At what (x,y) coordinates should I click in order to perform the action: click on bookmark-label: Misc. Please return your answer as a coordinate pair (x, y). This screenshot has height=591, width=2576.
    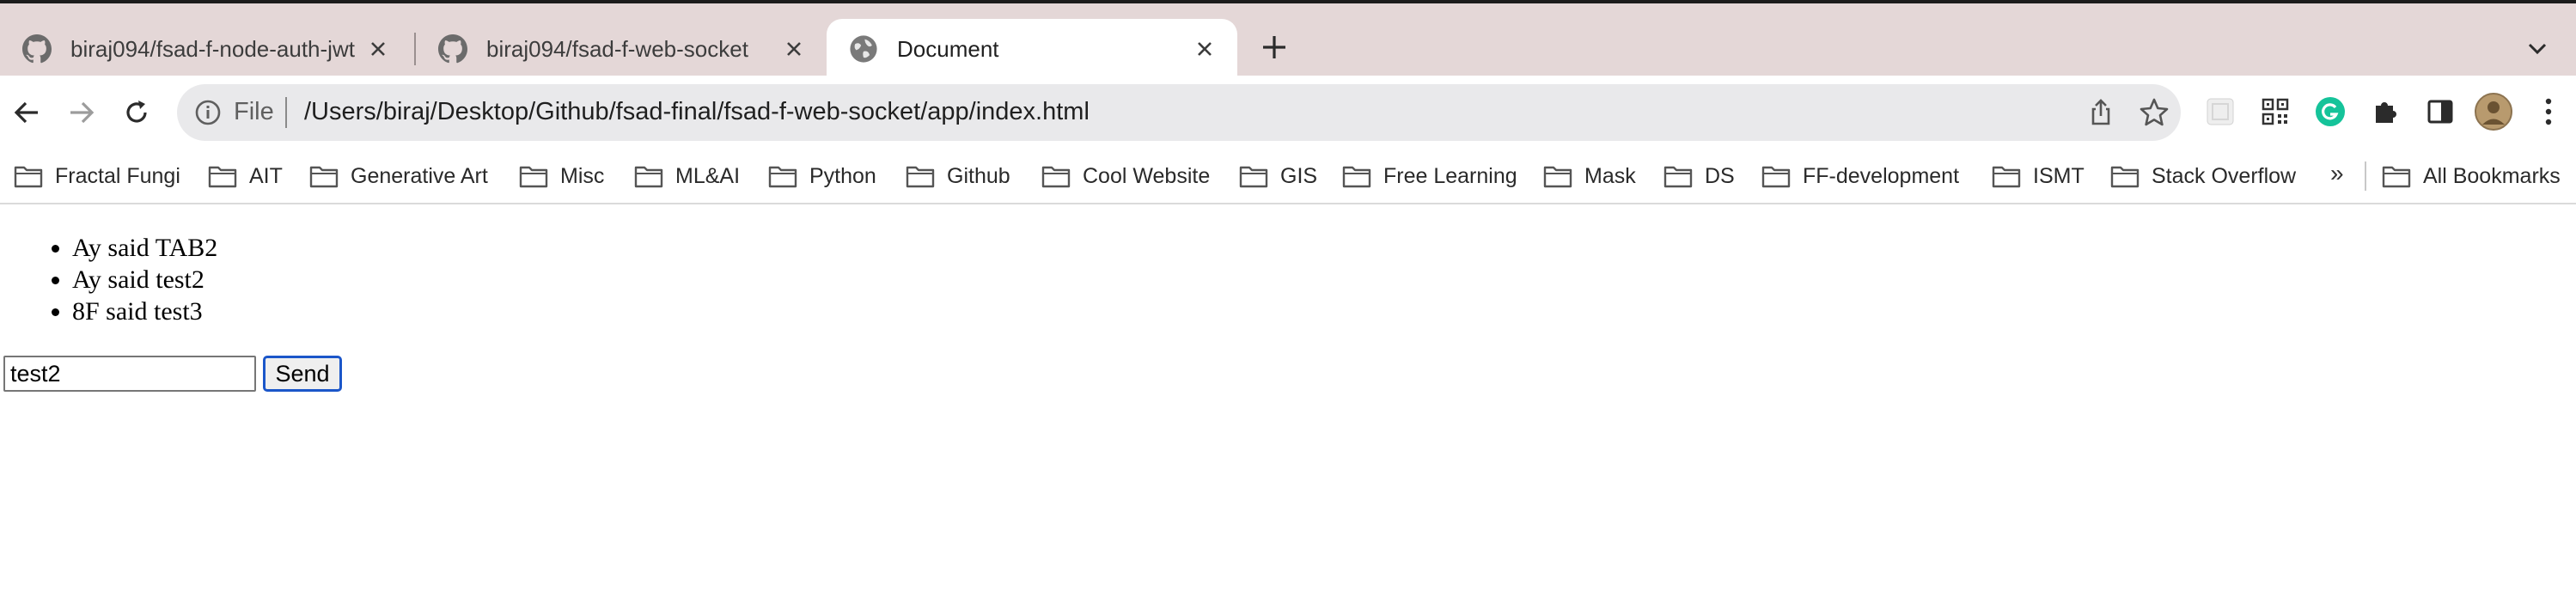
    Looking at the image, I should click on (583, 175).